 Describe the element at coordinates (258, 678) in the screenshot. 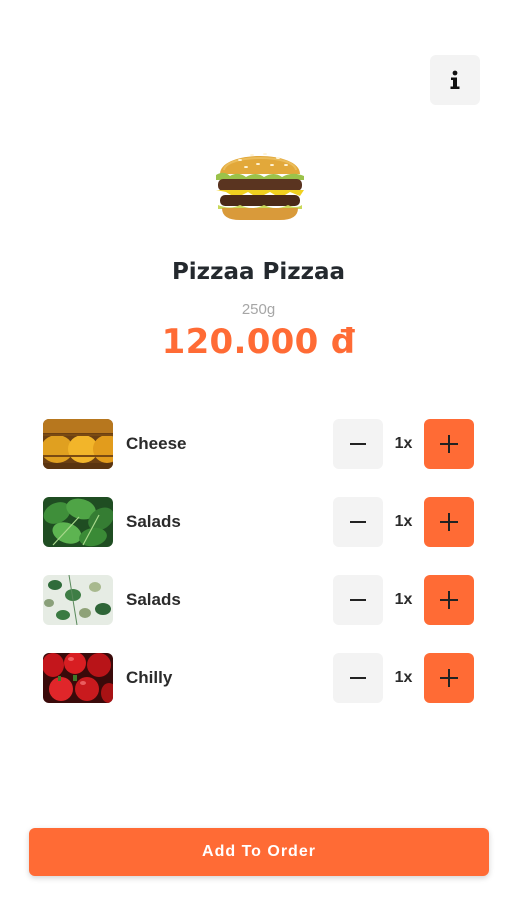

I see `extra-item: Chilly 1x` at that location.